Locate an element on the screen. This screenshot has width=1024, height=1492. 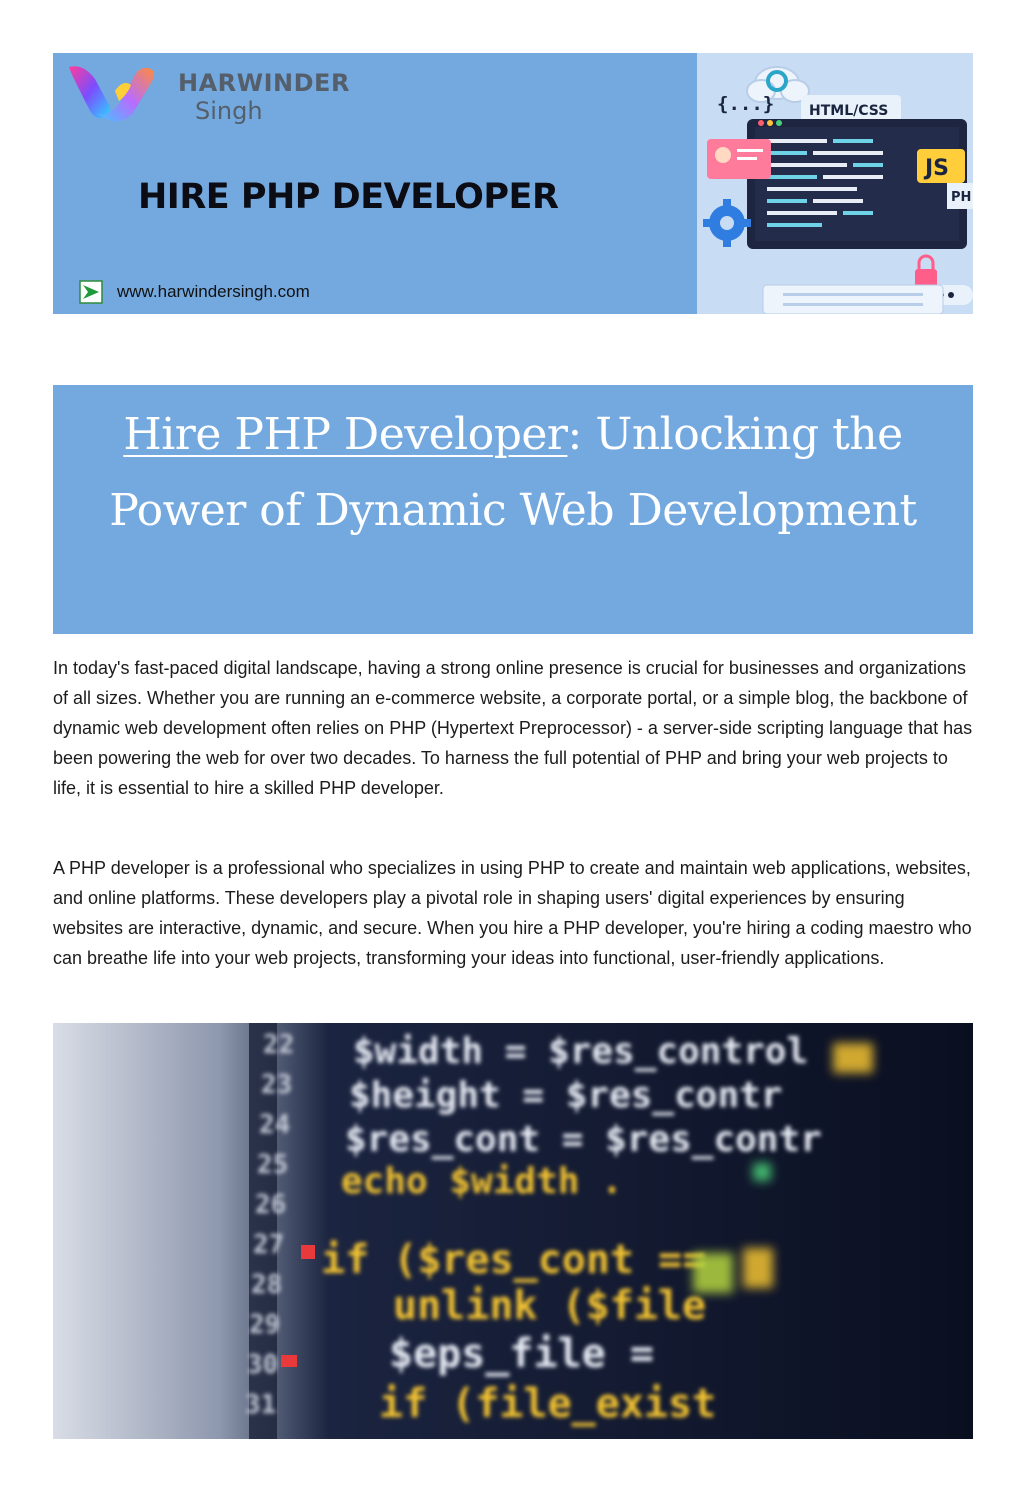
logo-name-line2: Singh is located at coordinates (229, 111).